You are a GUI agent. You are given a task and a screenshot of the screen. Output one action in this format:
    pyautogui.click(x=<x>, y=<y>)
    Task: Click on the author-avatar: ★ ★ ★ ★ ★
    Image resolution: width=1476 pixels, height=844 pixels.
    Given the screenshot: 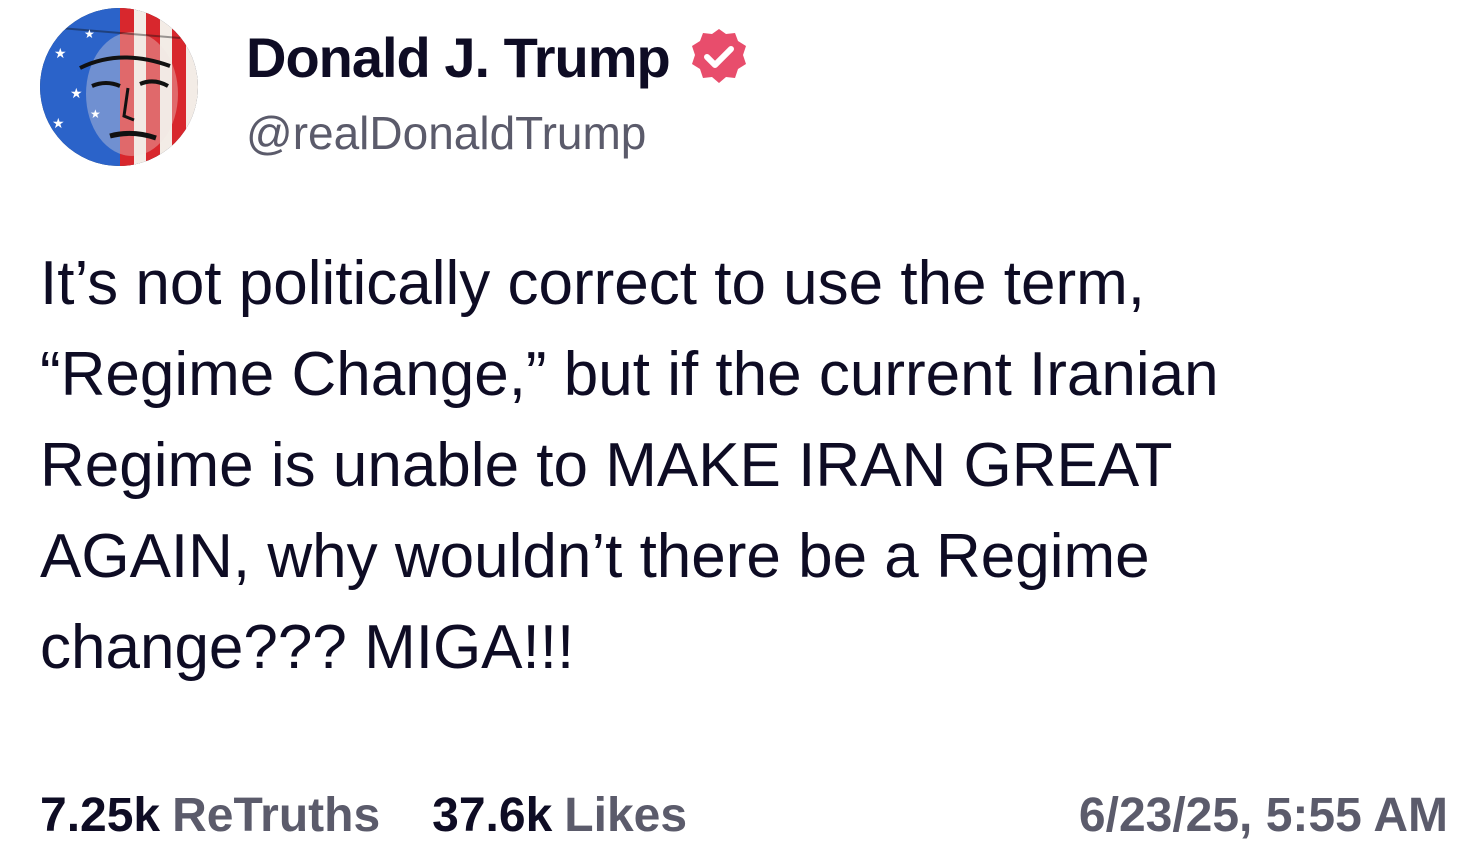 What is the action you would take?
    pyautogui.click(x=119, y=87)
    